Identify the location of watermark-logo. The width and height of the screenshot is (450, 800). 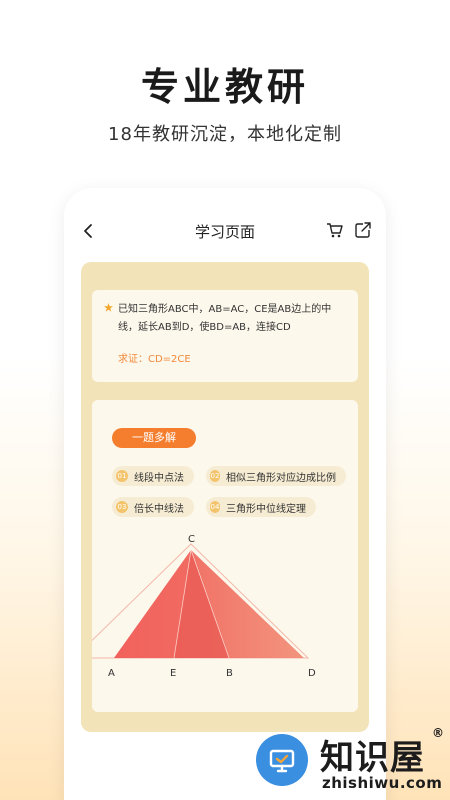
(282, 760).